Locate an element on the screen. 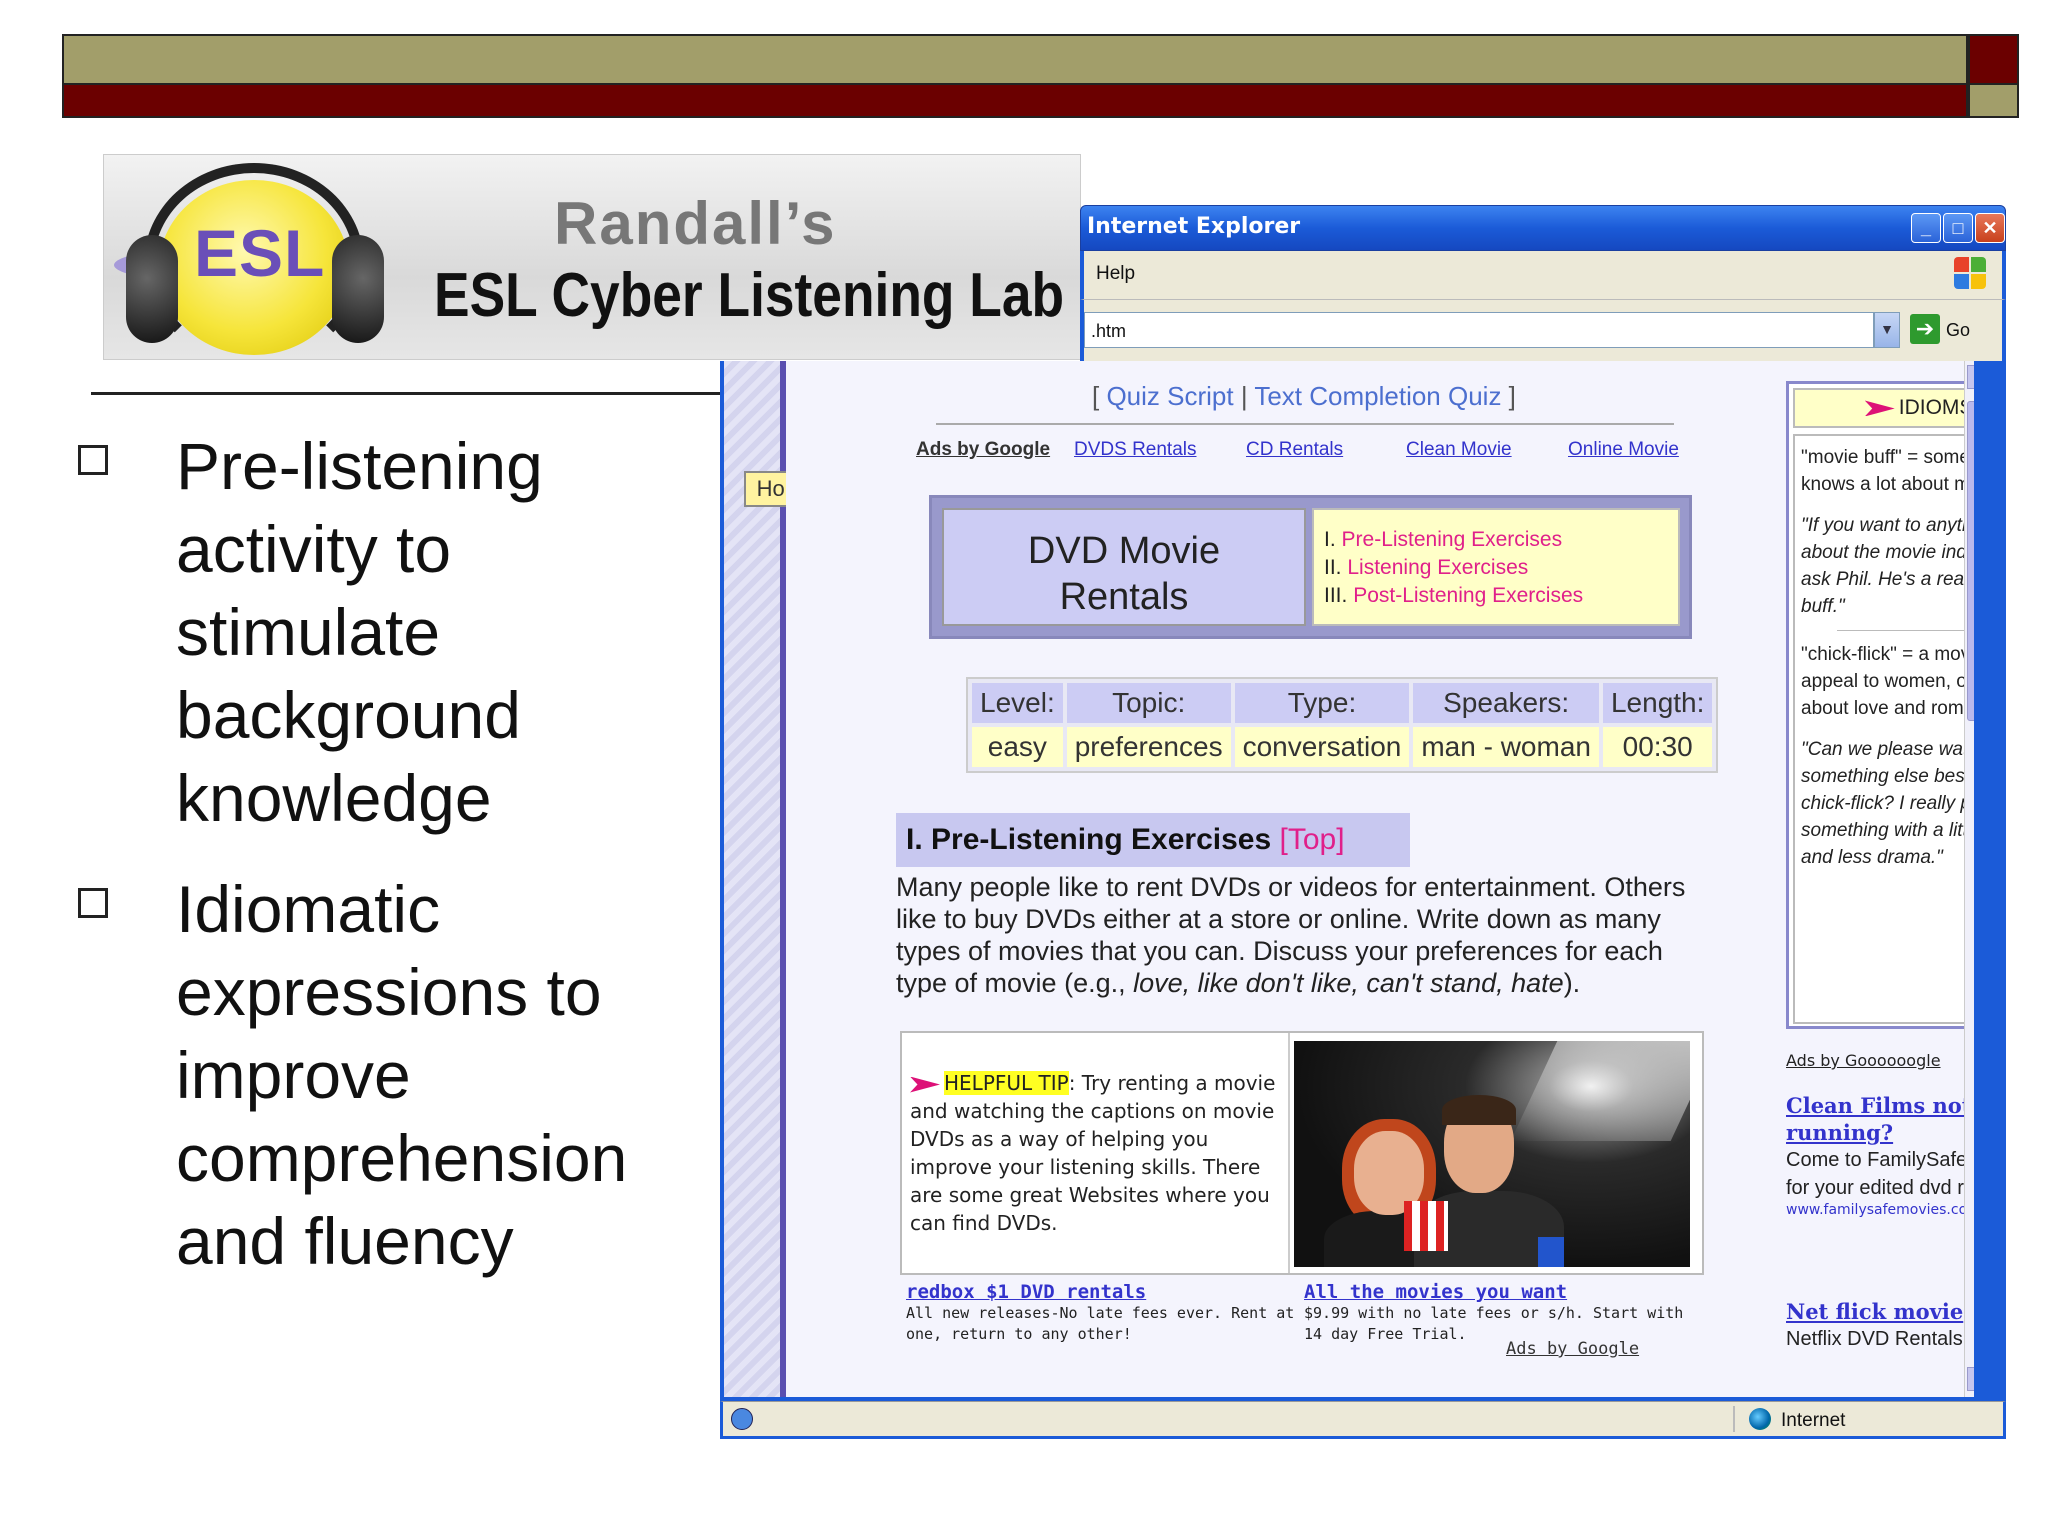  banner-square-maroon is located at coordinates (1993, 59).